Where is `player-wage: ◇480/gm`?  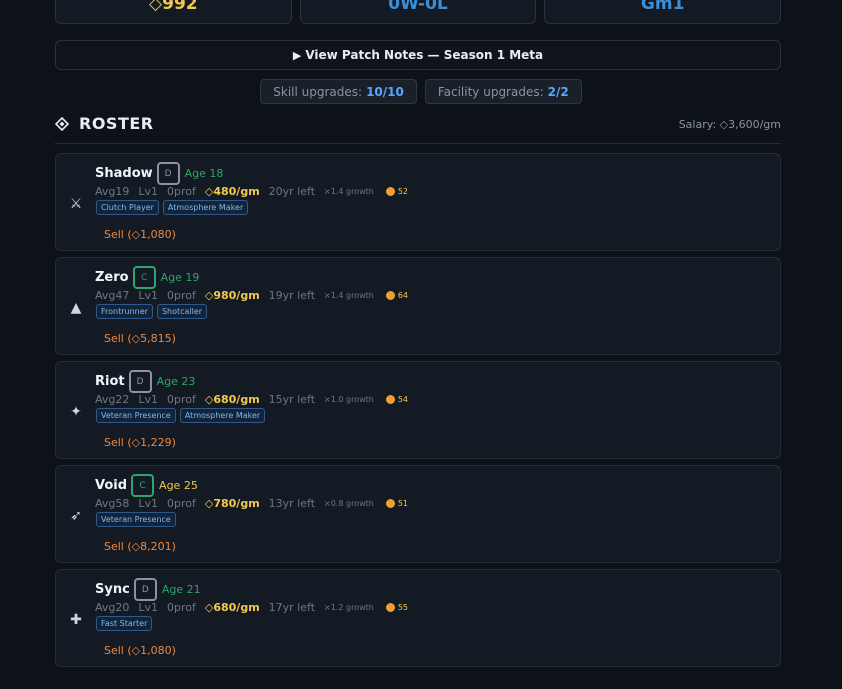
player-wage: ◇480/gm is located at coordinates (232, 191).